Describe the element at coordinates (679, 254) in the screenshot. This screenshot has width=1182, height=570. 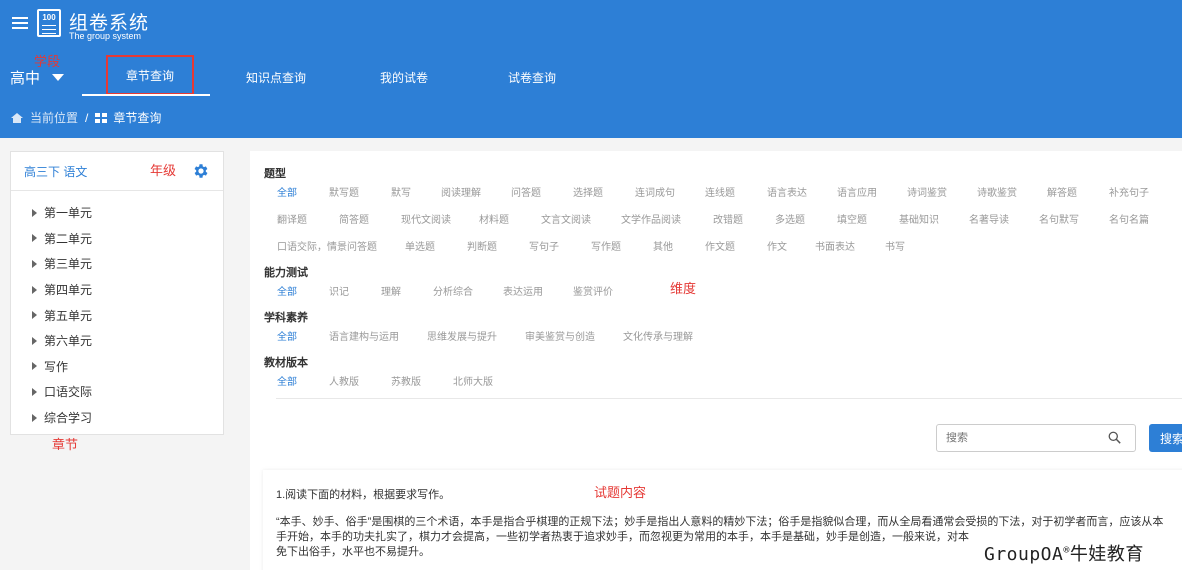
I see `filter-option: 其他` at that location.